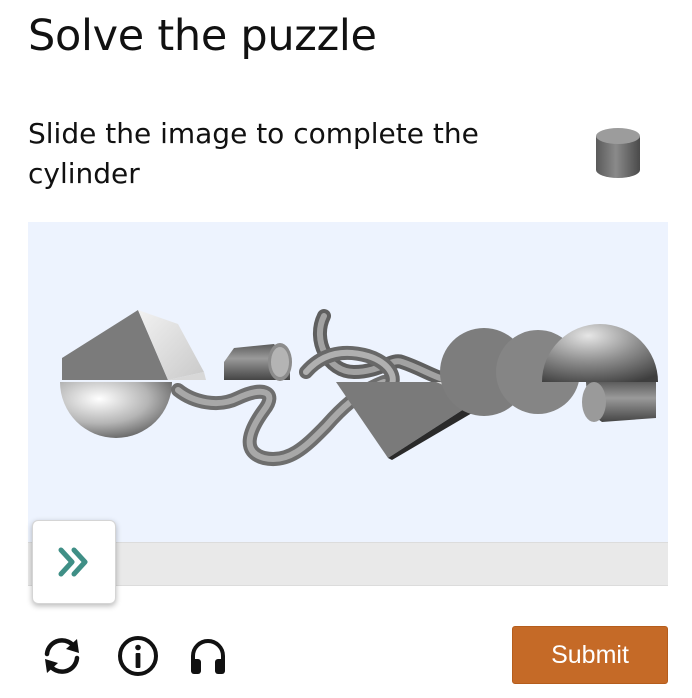 This screenshot has height=698, width=692. What do you see at coordinates (134, 345) in the screenshot?
I see `cube-shape` at bounding box center [134, 345].